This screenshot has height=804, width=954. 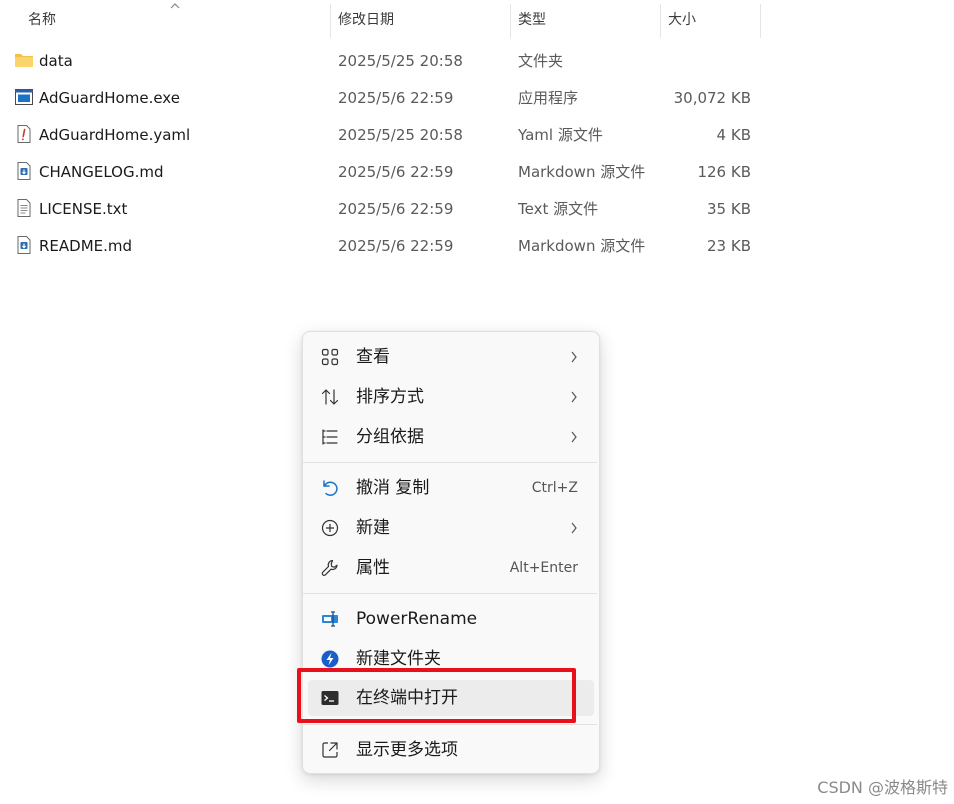 I want to click on column-size: 大小, so click(x=682, y=19).